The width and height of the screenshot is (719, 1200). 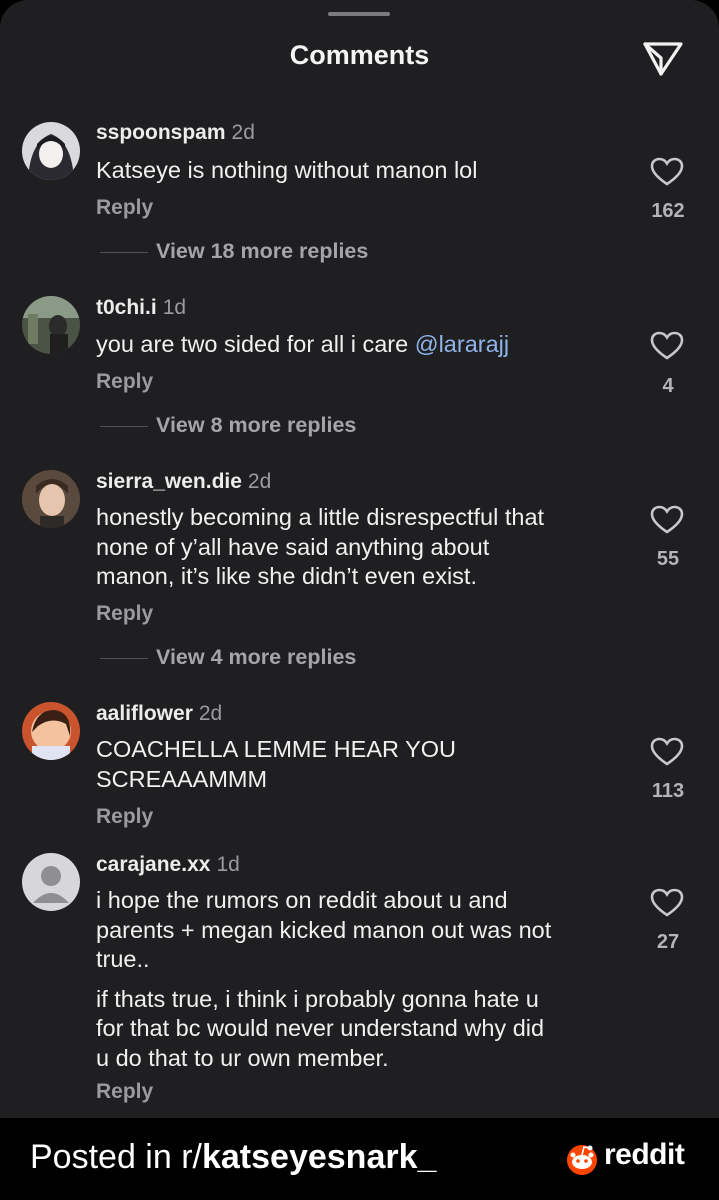 I want to click on posted-in-text: Posted in r/katseyesnark_, so click(x=233, y=1157).